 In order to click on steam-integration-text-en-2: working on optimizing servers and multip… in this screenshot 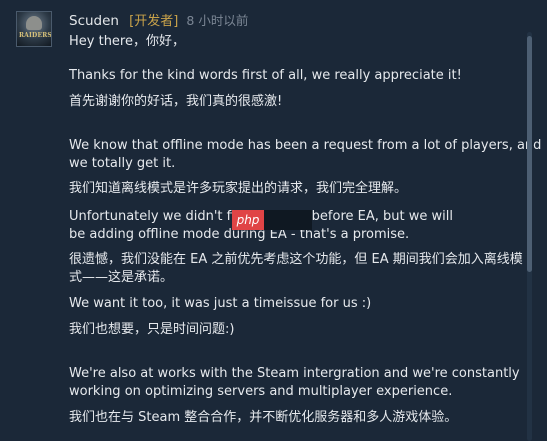, I will do `click(261, 391)`.